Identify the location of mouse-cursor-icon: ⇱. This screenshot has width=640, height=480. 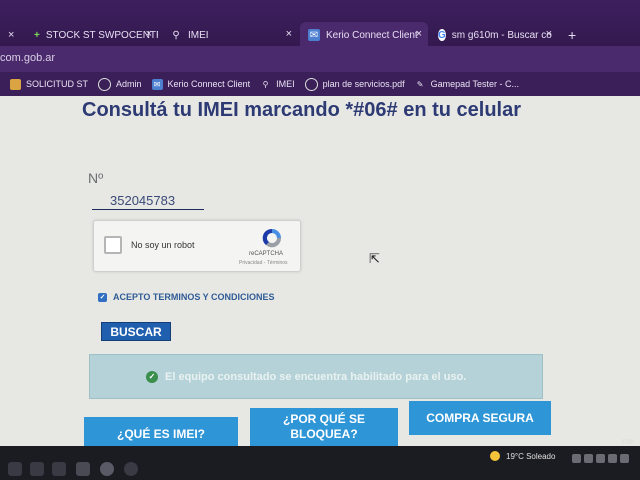
(374, 258).